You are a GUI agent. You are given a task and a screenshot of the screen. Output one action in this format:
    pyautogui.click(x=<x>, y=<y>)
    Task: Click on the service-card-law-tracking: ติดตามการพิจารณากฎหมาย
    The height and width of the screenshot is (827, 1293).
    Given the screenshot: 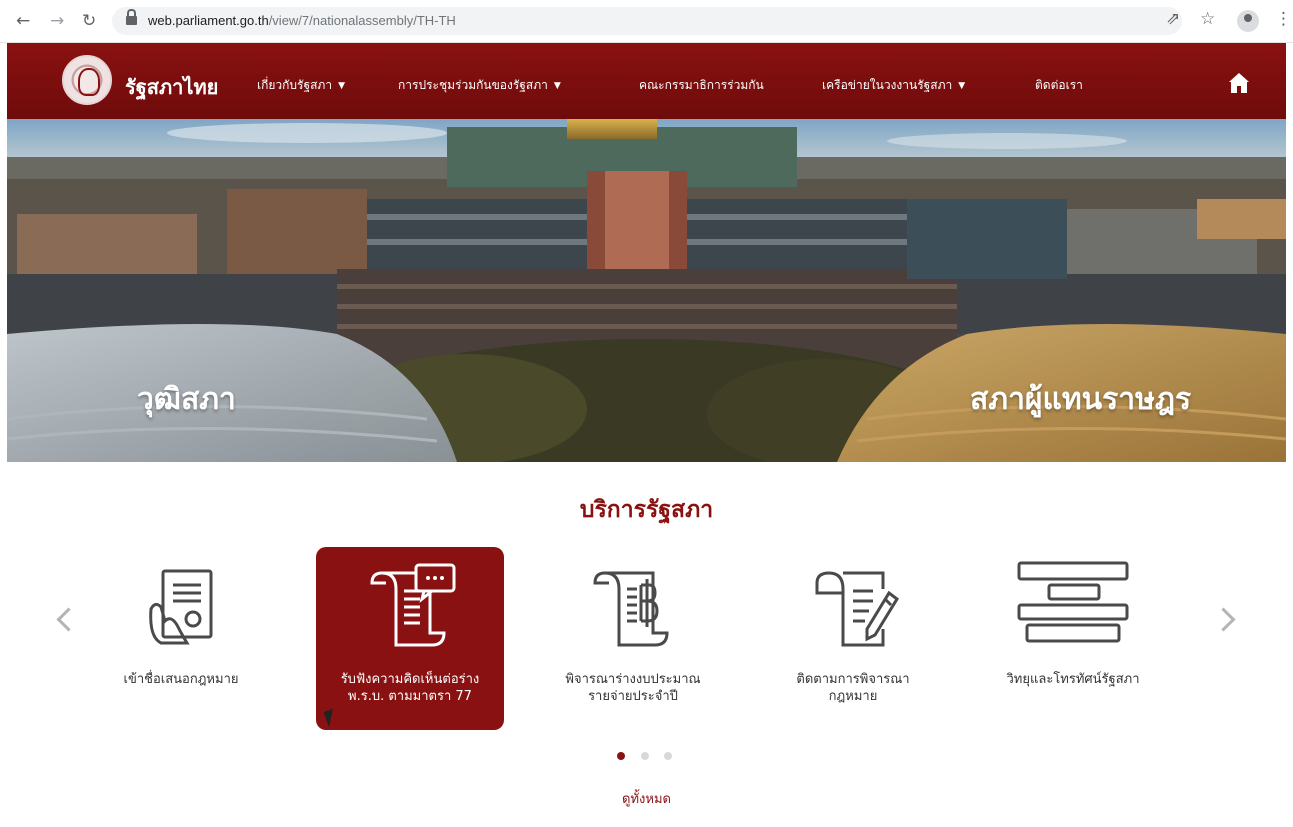 What is the action you would take?
    pyautogui.click(x=853, y=638)
    